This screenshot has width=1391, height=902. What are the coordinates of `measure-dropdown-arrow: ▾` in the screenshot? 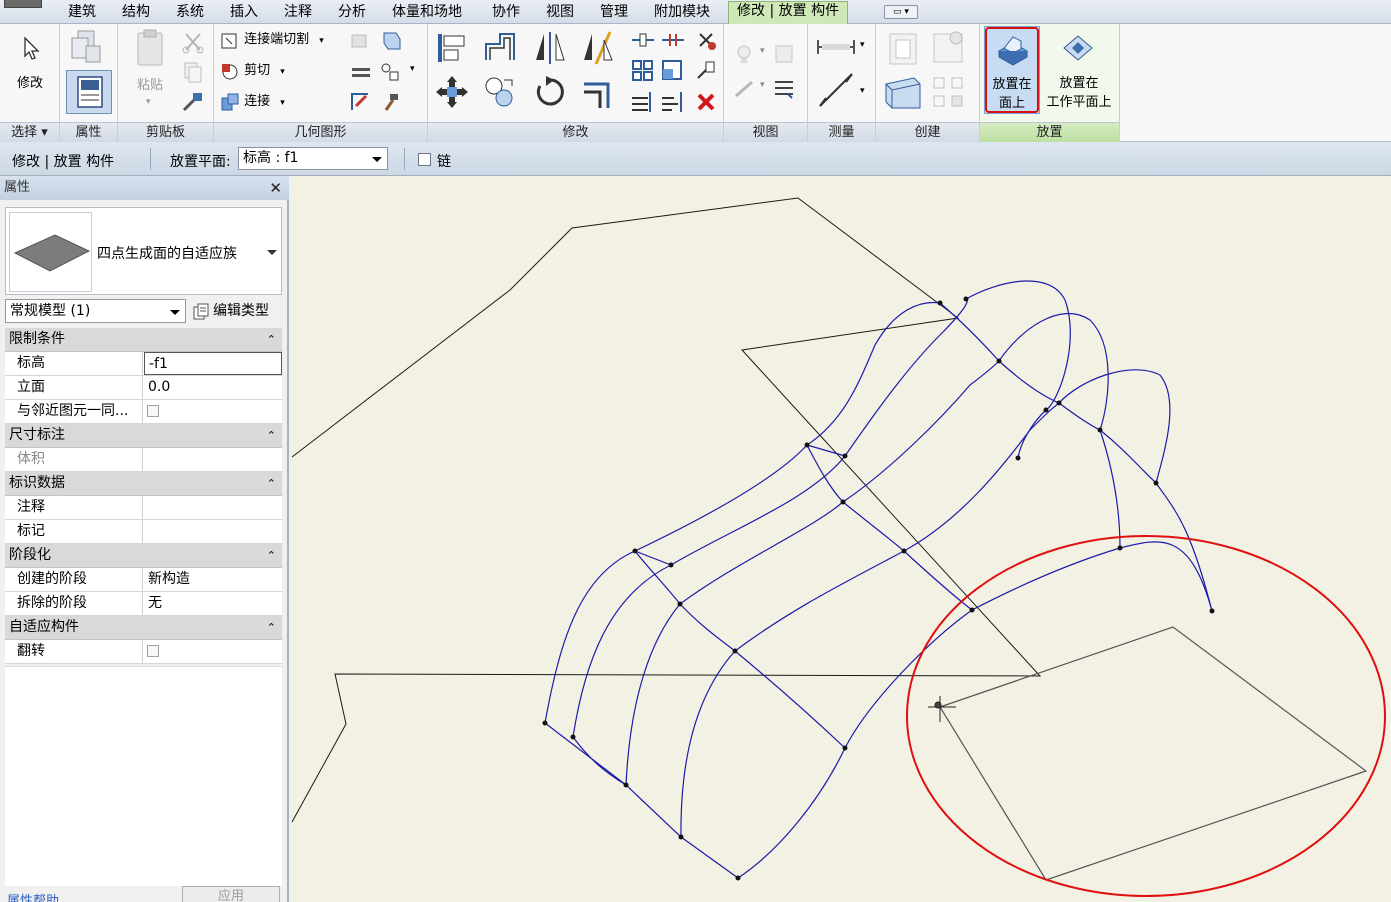 It's located at (862, 45).